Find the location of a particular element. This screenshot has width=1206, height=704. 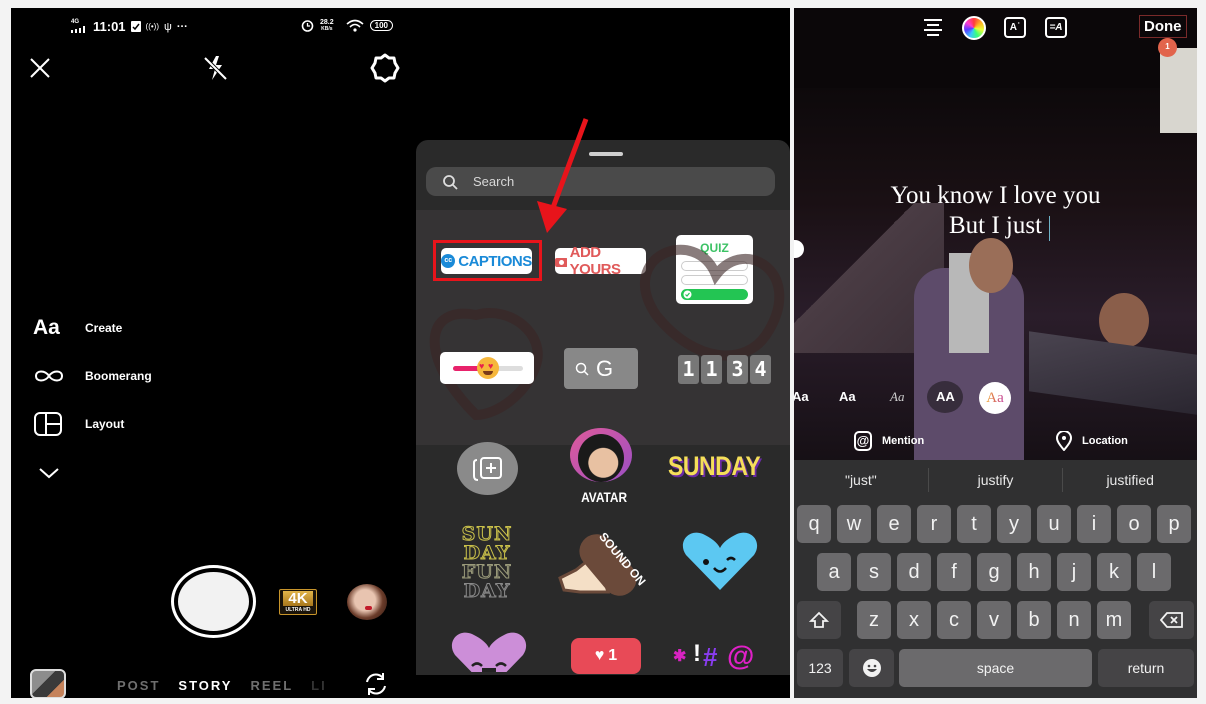

key-k: k is located at coordinates (1114, 572).